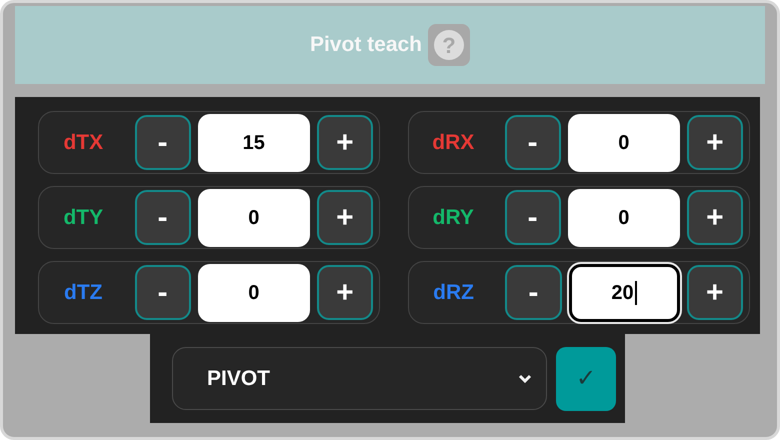  I want to click on axis-label: dRY, so click(453, 217).